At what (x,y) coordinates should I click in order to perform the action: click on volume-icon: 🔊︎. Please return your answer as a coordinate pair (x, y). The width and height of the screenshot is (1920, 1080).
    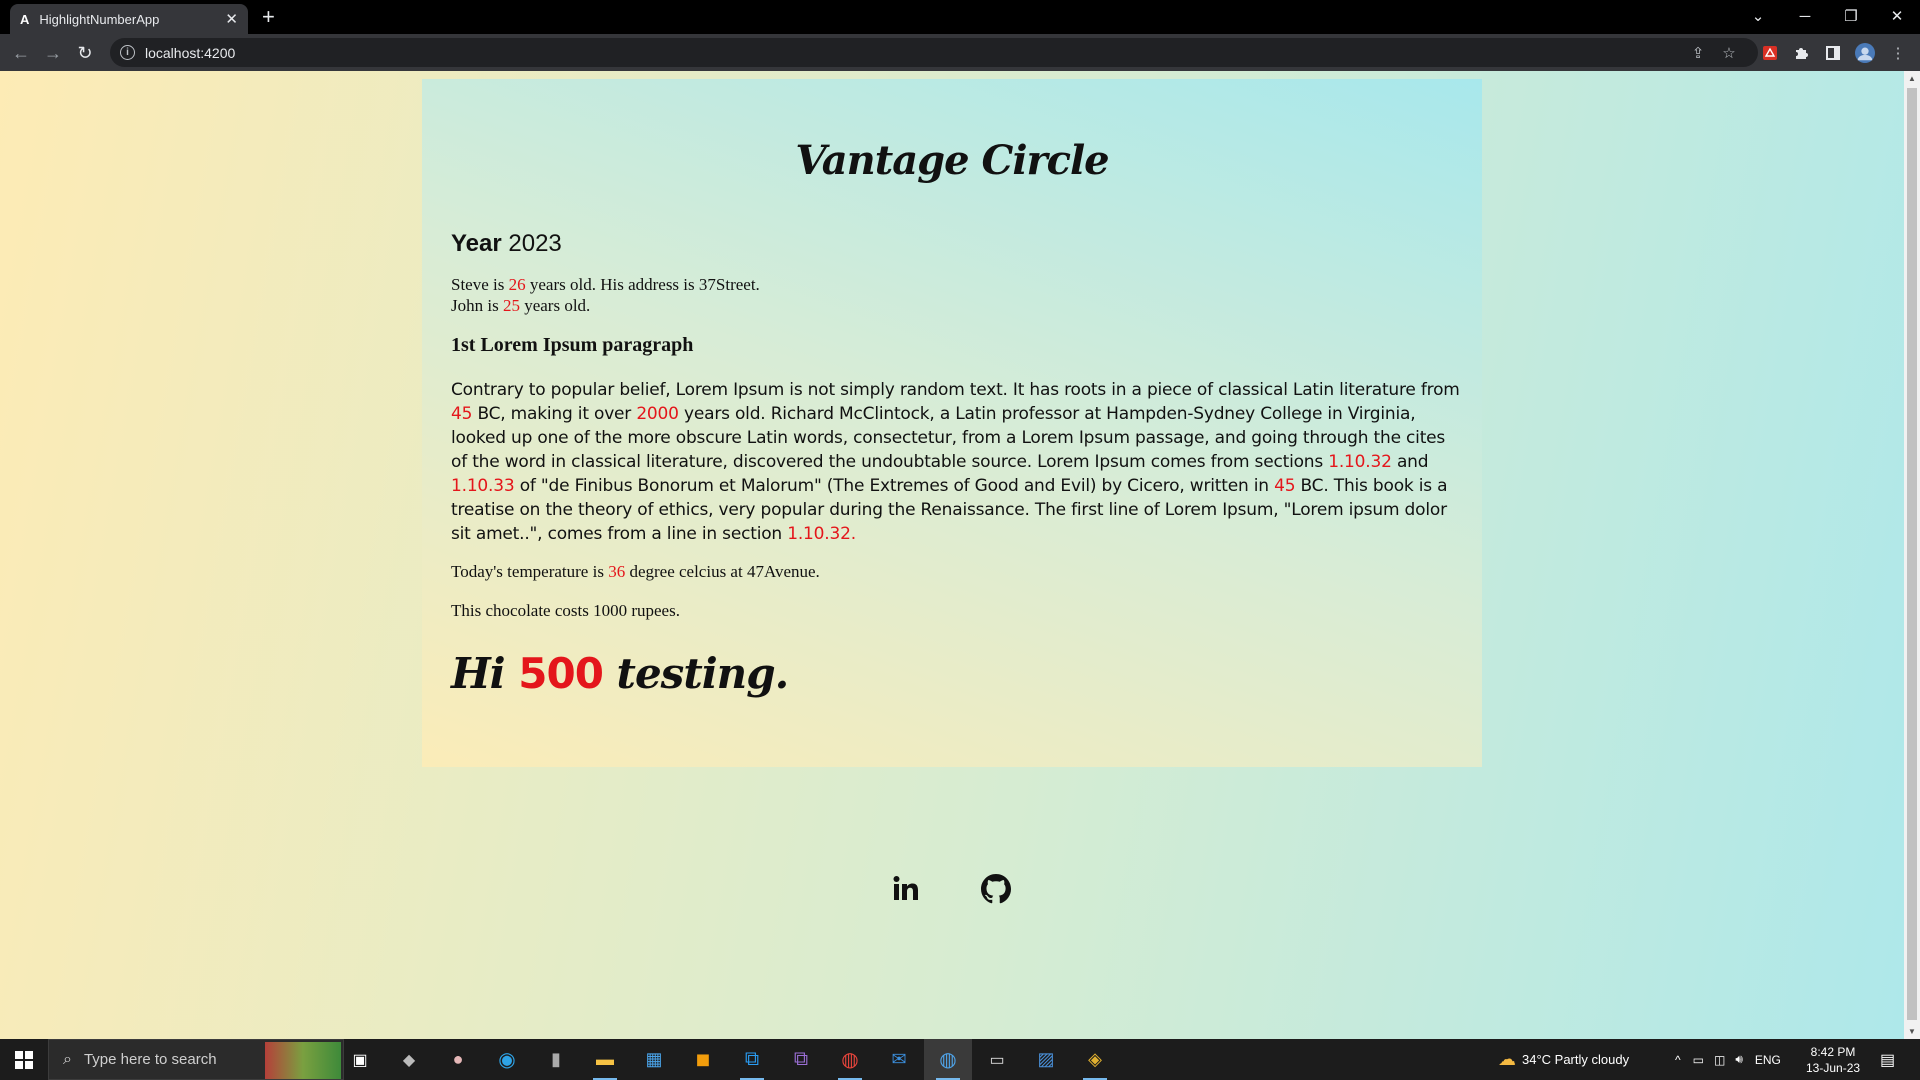
    Looking at the image, I should click on (1739, 1059).